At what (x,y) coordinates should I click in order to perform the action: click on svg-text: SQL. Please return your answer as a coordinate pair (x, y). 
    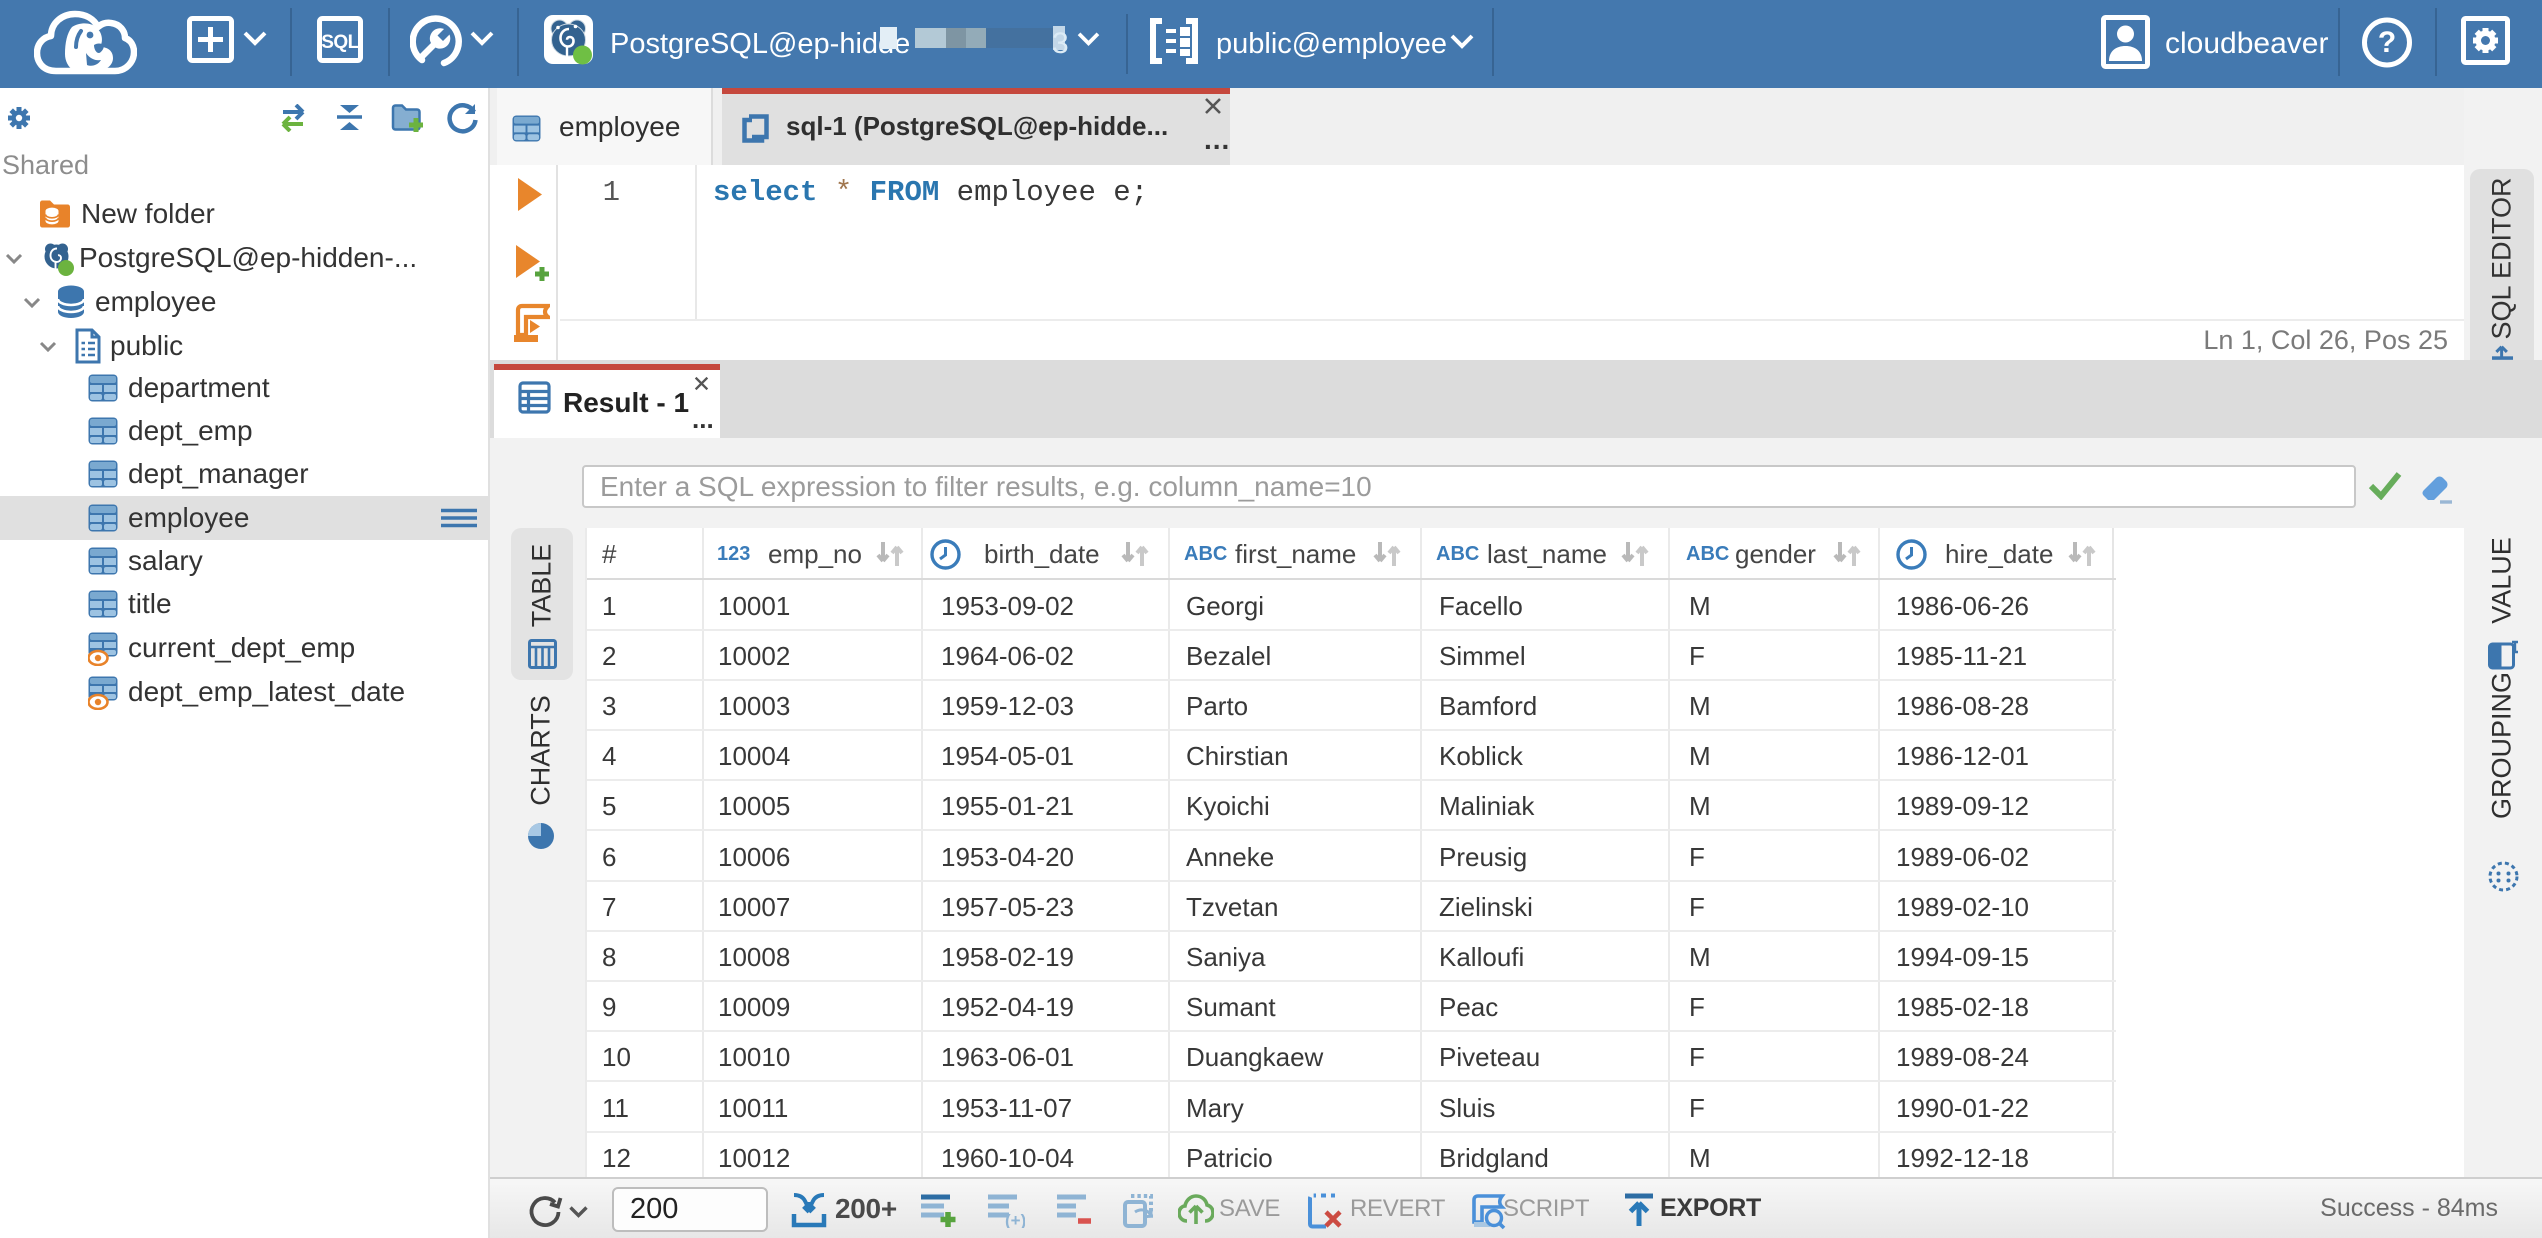
    Looking at the image, I should click on (340, 42).